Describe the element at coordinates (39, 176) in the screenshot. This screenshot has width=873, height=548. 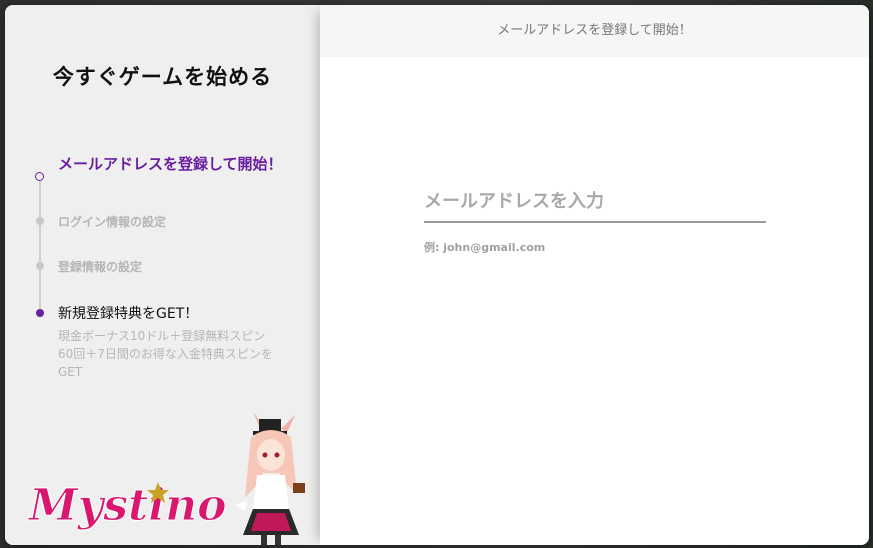
I see `step-1-indicator` at that location.